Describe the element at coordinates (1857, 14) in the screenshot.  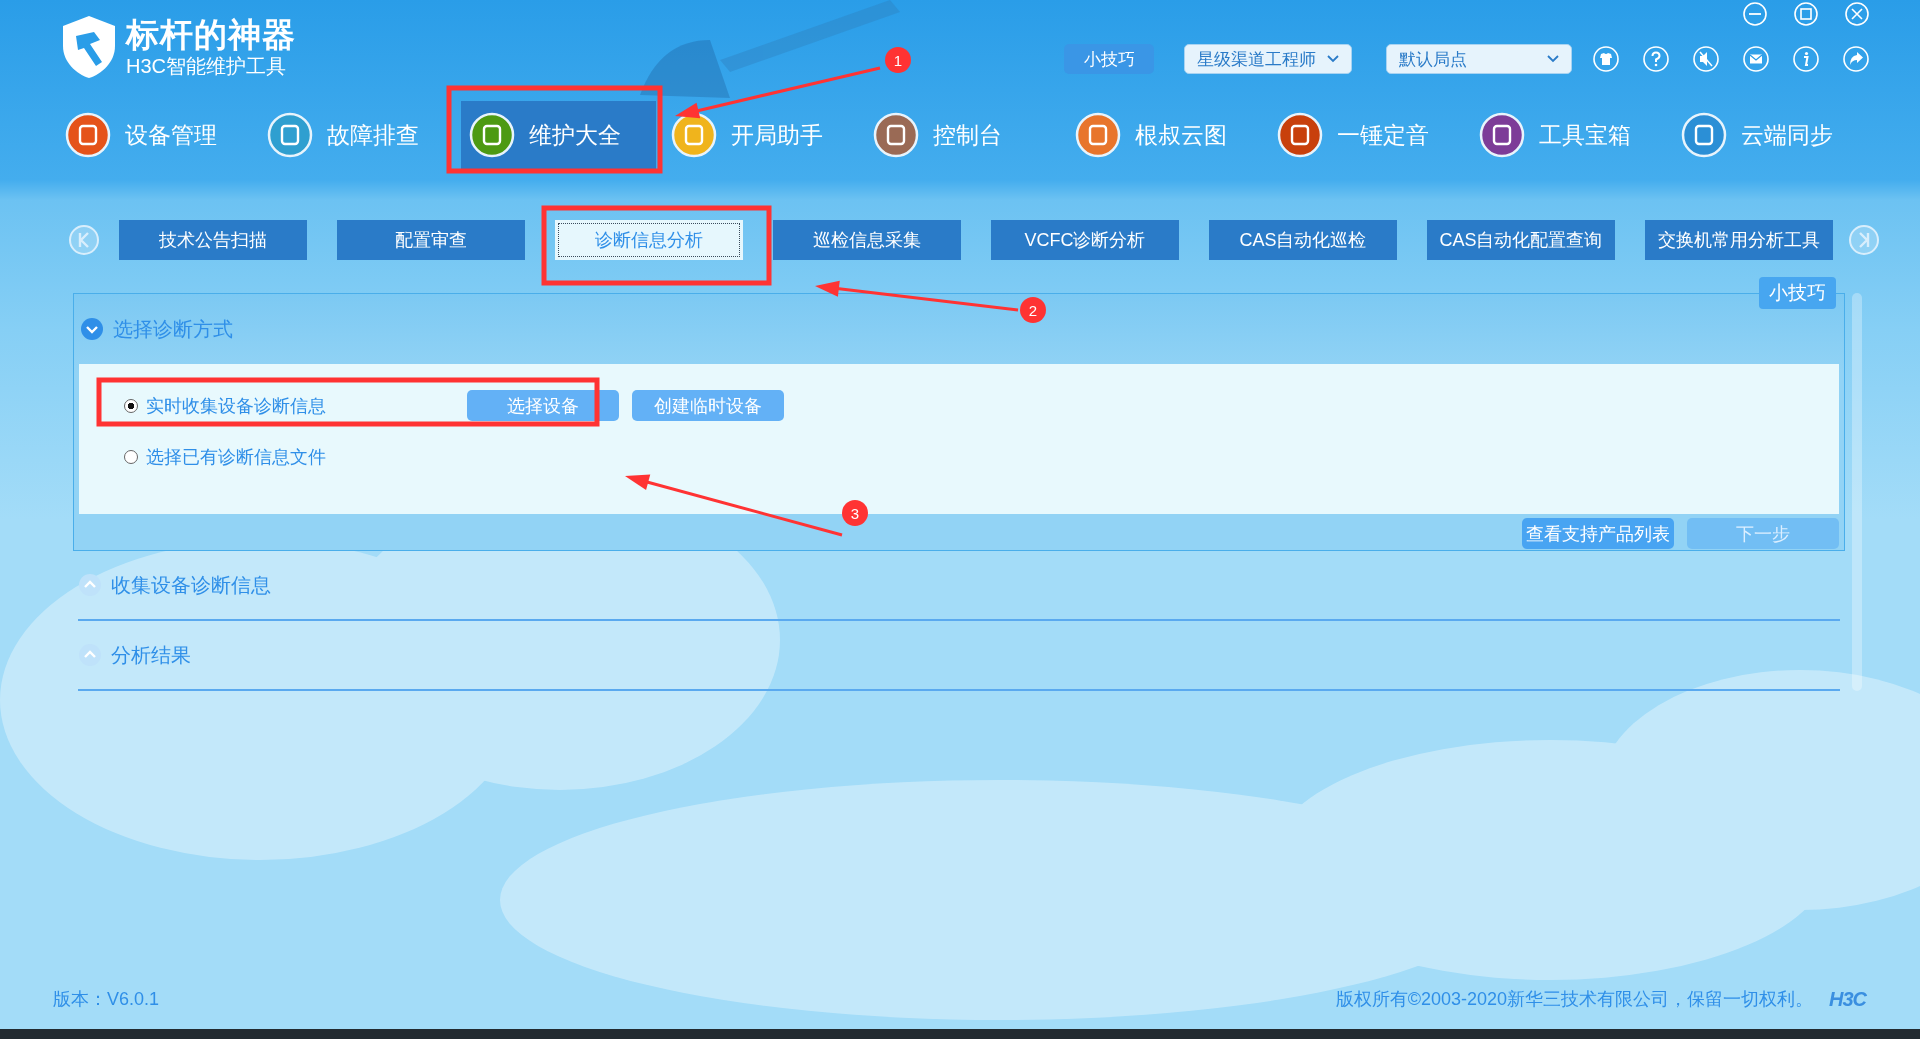
I see `close-icon` at that location.